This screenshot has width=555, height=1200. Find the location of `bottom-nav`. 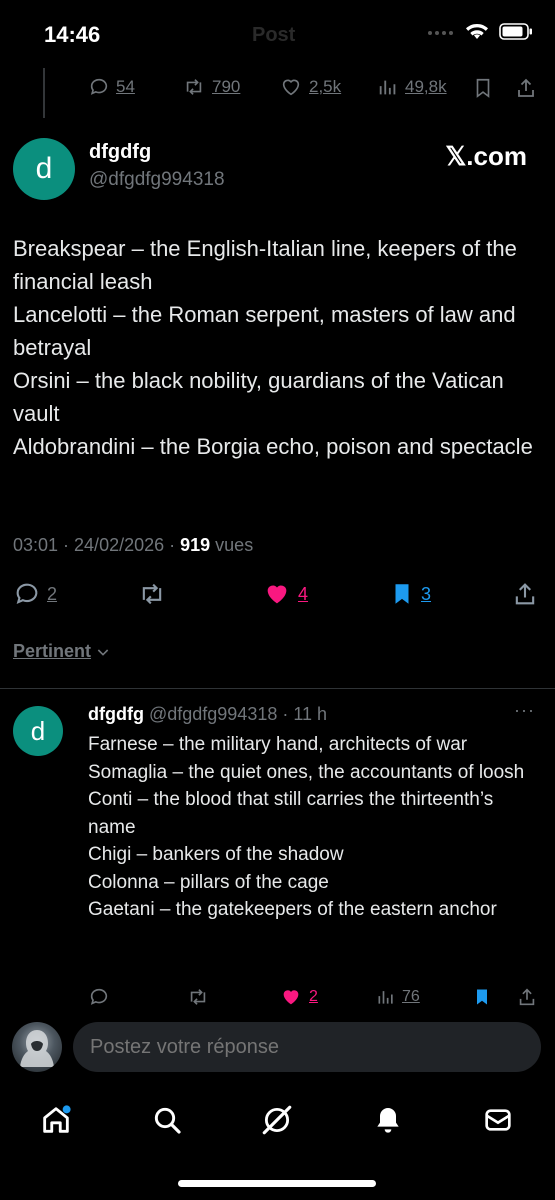

bottom-nav is located at coordinates (277, 1120).